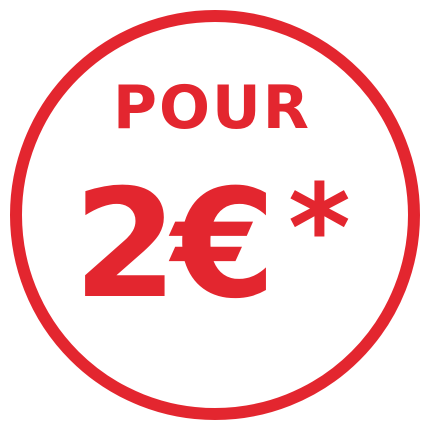  What do you see at coordinates (319, 229) in the screenshot?
I see `asterisk-mark: *` at bounding box center [319, 229].